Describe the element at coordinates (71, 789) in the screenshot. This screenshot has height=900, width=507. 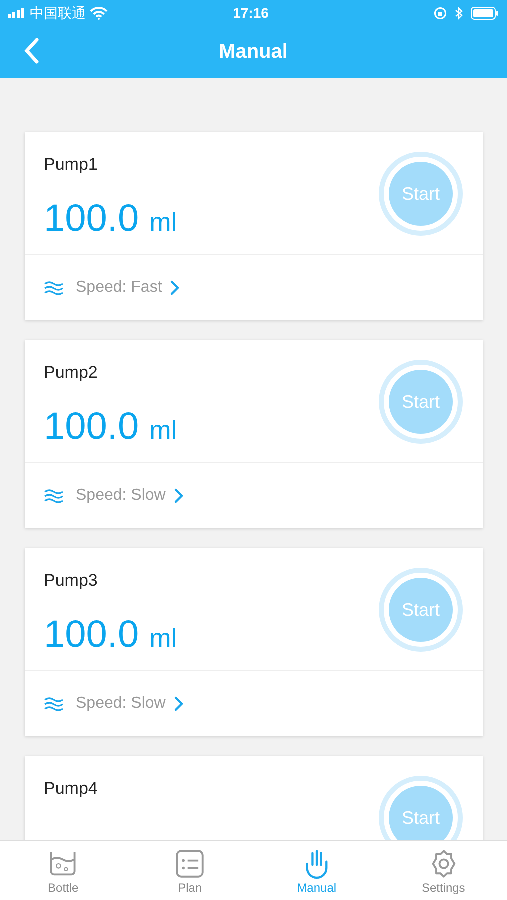
I see `pump-name: Pump4` at that location.